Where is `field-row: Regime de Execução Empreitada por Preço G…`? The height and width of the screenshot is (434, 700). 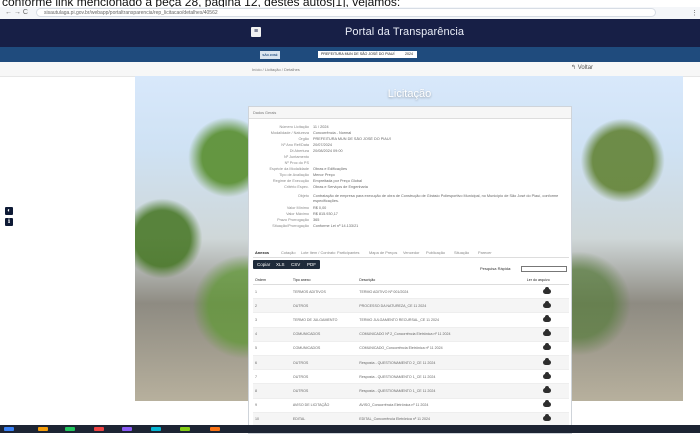 field-row: Regime de Execução Empreitada por Preço G… is located at coordinates (317, 181).